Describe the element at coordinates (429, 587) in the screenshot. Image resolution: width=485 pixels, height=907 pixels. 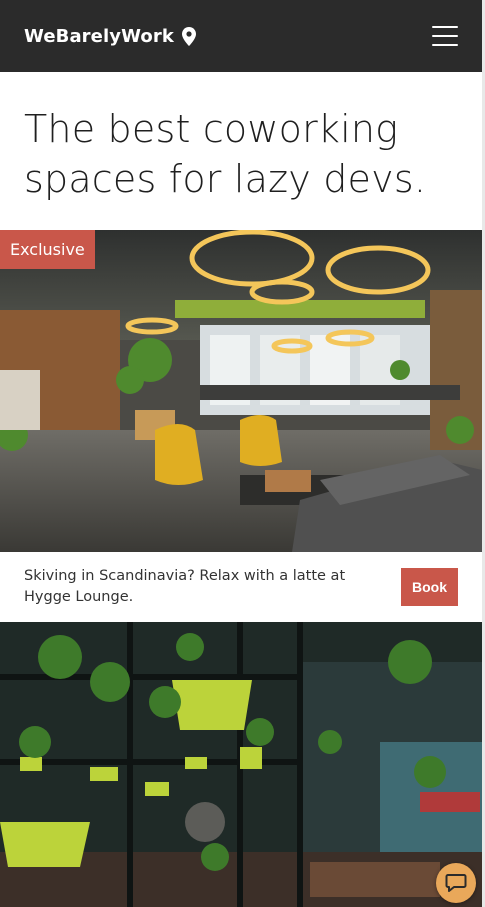
I see `book-button: Book` at that location.